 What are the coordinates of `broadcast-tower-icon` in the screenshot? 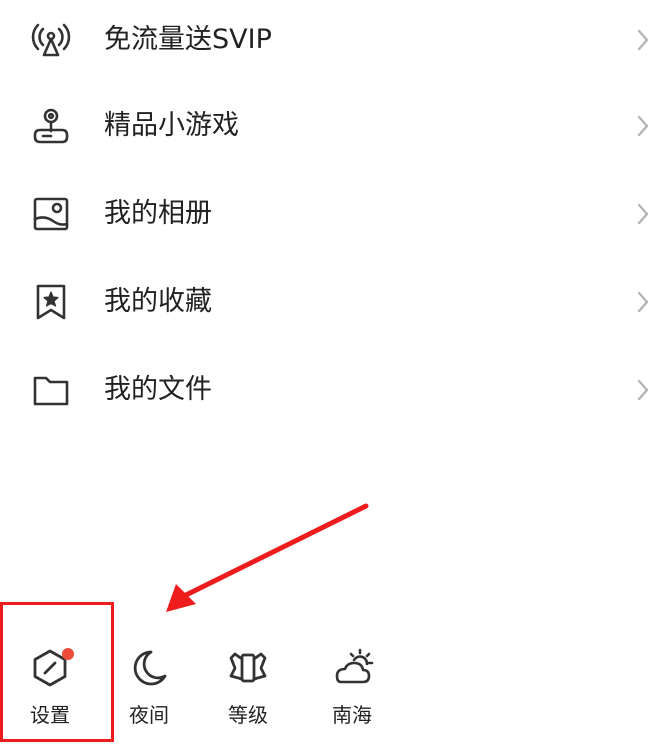 It's located at (51, 40).